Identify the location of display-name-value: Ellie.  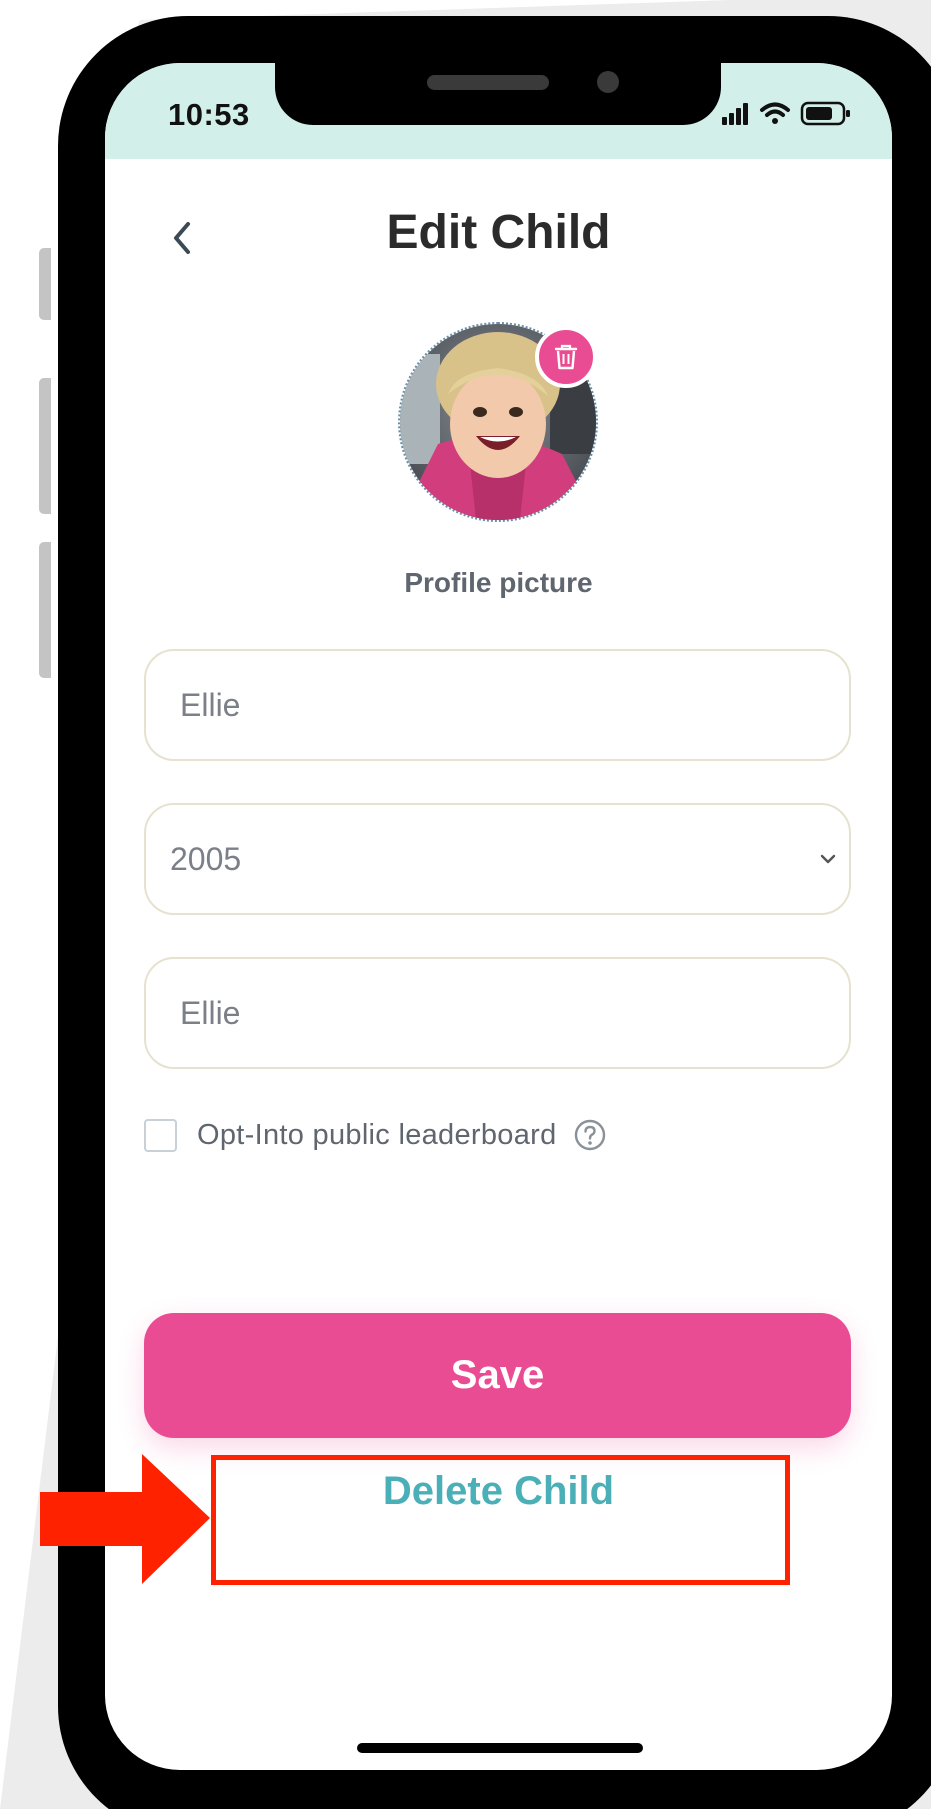
(210, 1012).